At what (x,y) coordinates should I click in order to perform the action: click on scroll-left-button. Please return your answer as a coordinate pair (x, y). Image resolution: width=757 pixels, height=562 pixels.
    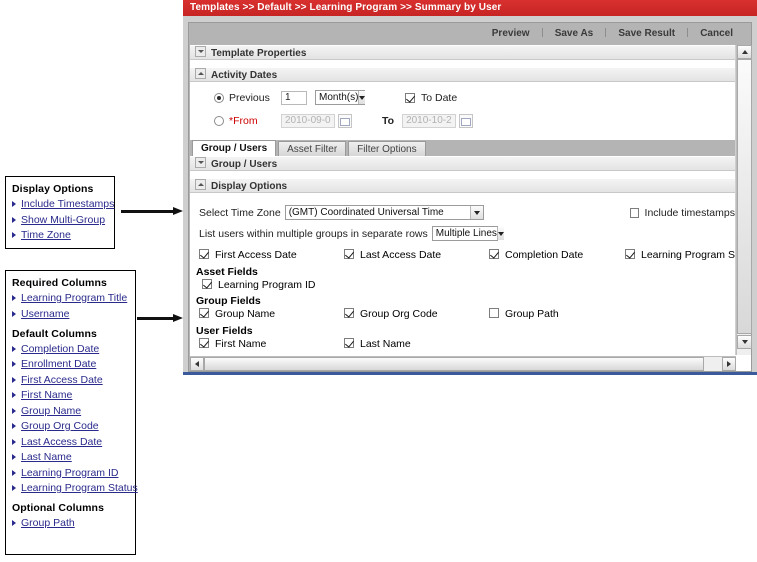
    Looking at the image, I should click on (197, 364).